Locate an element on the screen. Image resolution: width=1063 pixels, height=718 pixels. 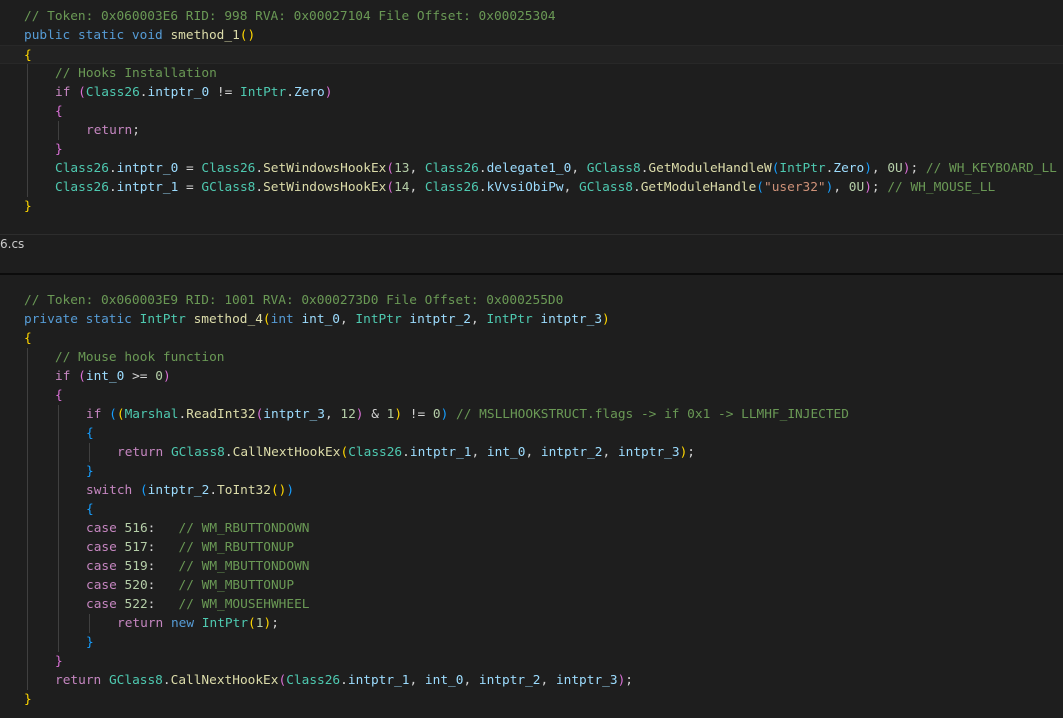
code-token: intptr_0 is located at coordinates (147, 168).